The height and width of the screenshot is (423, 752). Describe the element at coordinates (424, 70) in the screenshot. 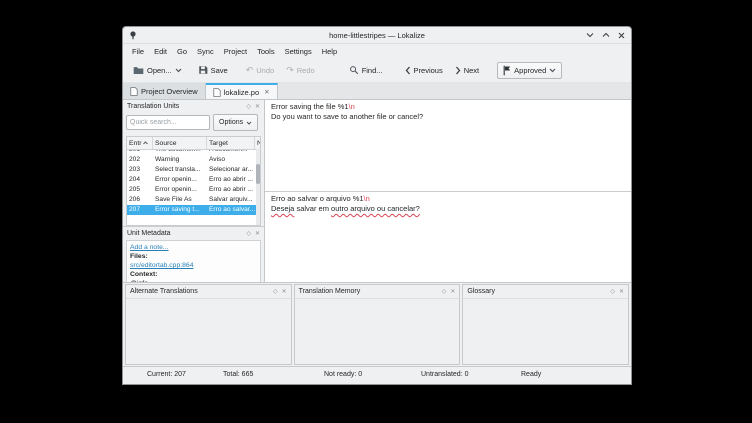

I see `previous-button: Previous` at that location.